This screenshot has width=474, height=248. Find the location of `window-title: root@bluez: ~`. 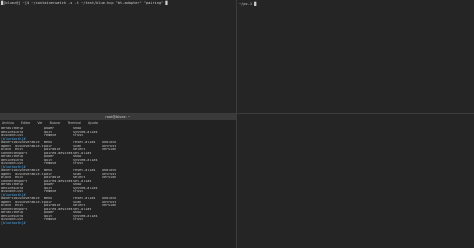

window-title: root@bluez: ~ is located at coordinates (118, 117).